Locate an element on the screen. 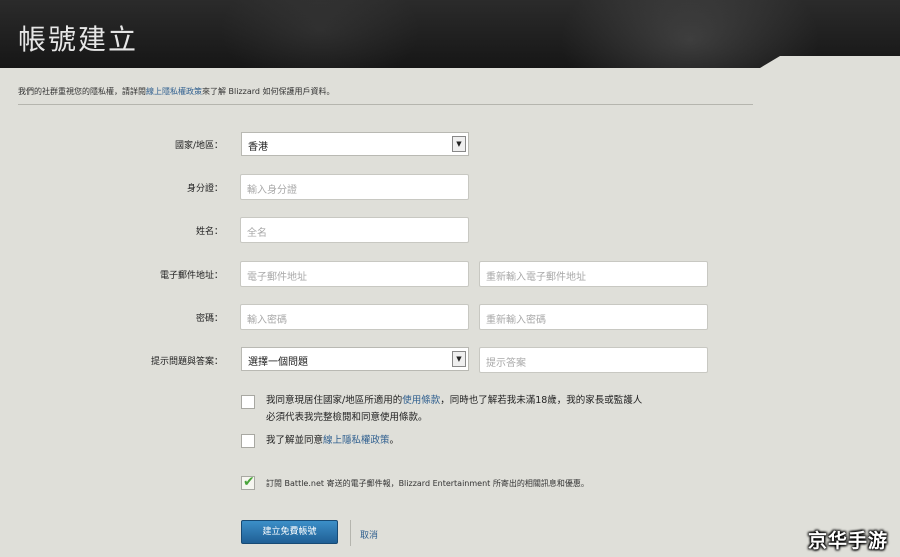  country-select: 香港 ▼ is located at coordinates (355, 144).